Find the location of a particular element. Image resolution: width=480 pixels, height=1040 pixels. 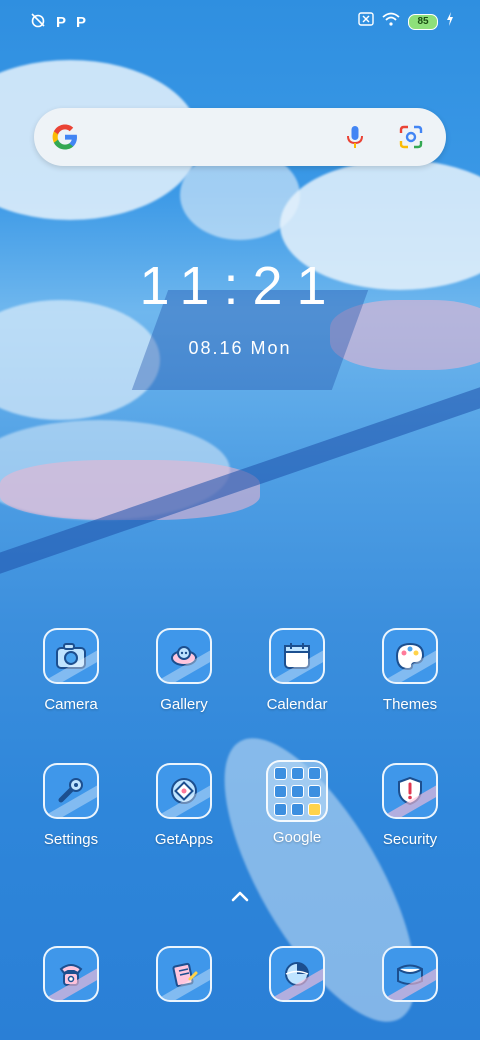

clock-date: 08.16 Mon is located at coordinates (240, 348).